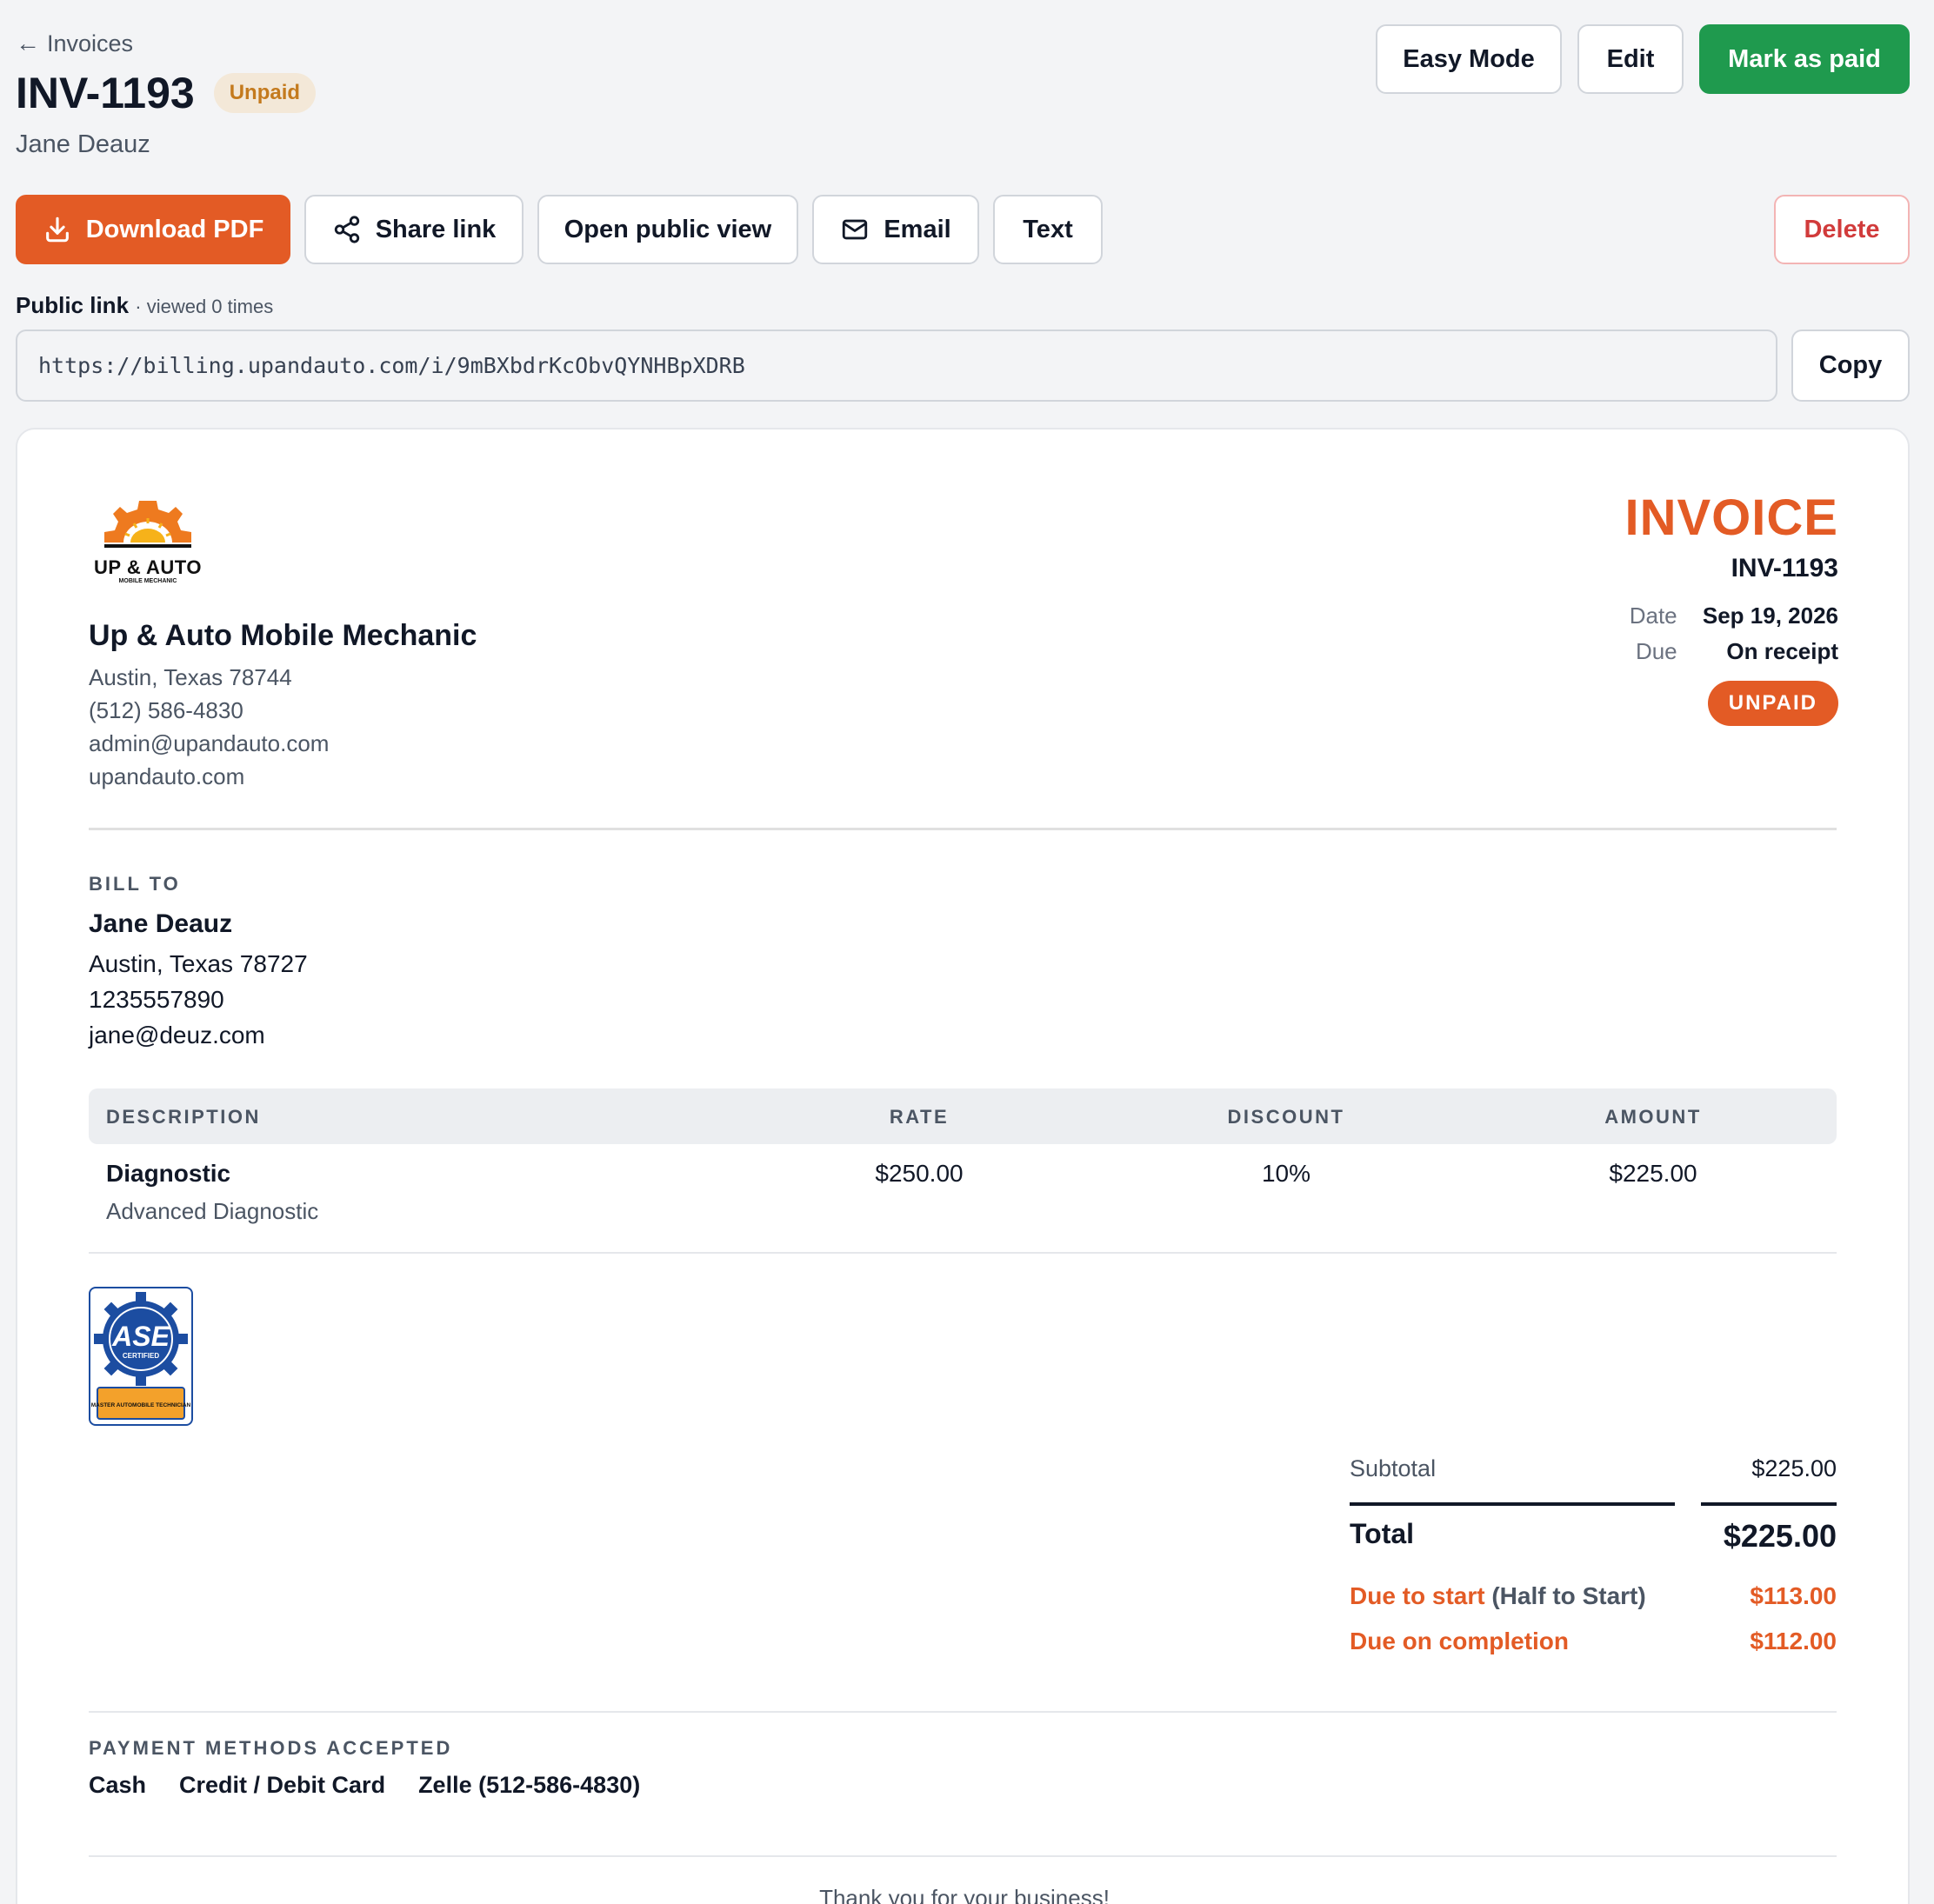 The width and height of the screenshot is (1934, 1904). I want to click on business-address: Austin, Texas 78744, so click(190, 677).